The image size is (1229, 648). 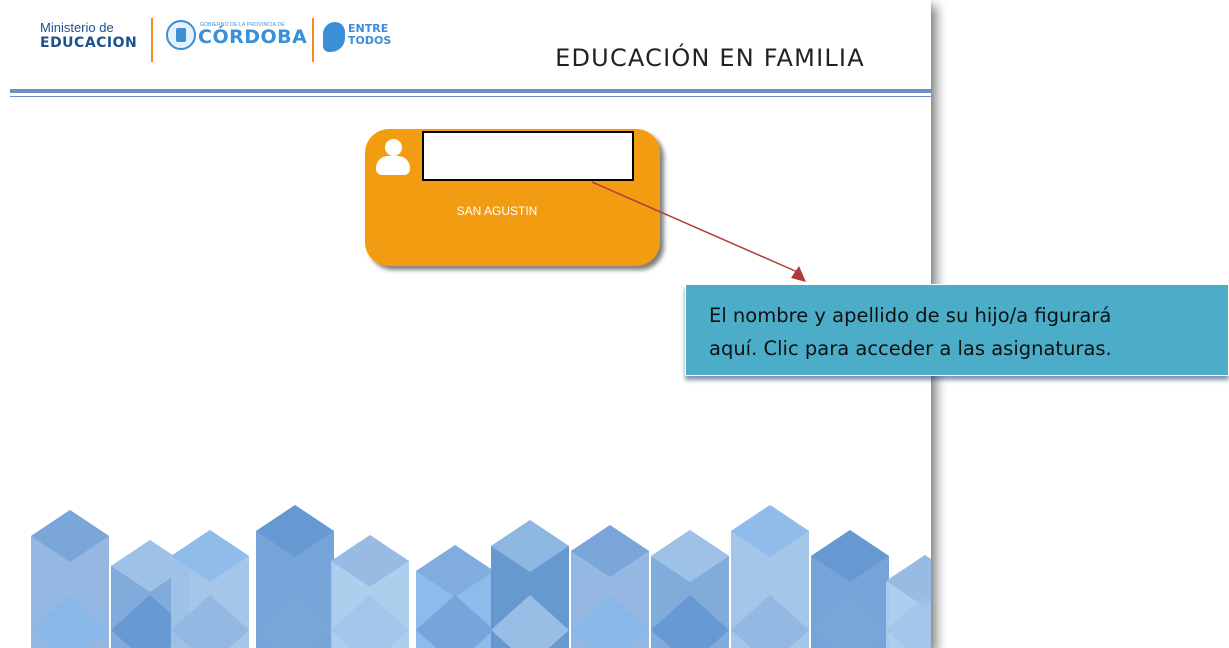 What do you see at coordinates (334, 37) in the screenshot?
I see `entre-todos-mark-icon` at bounding box center [334, 37].